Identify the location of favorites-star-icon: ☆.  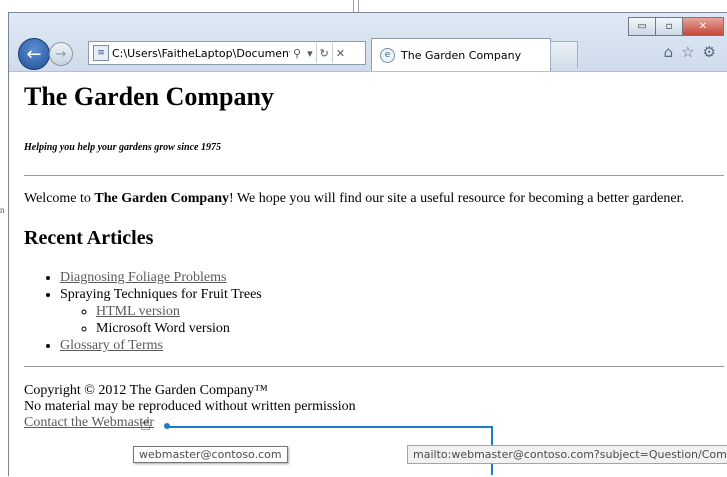
(687, 52).